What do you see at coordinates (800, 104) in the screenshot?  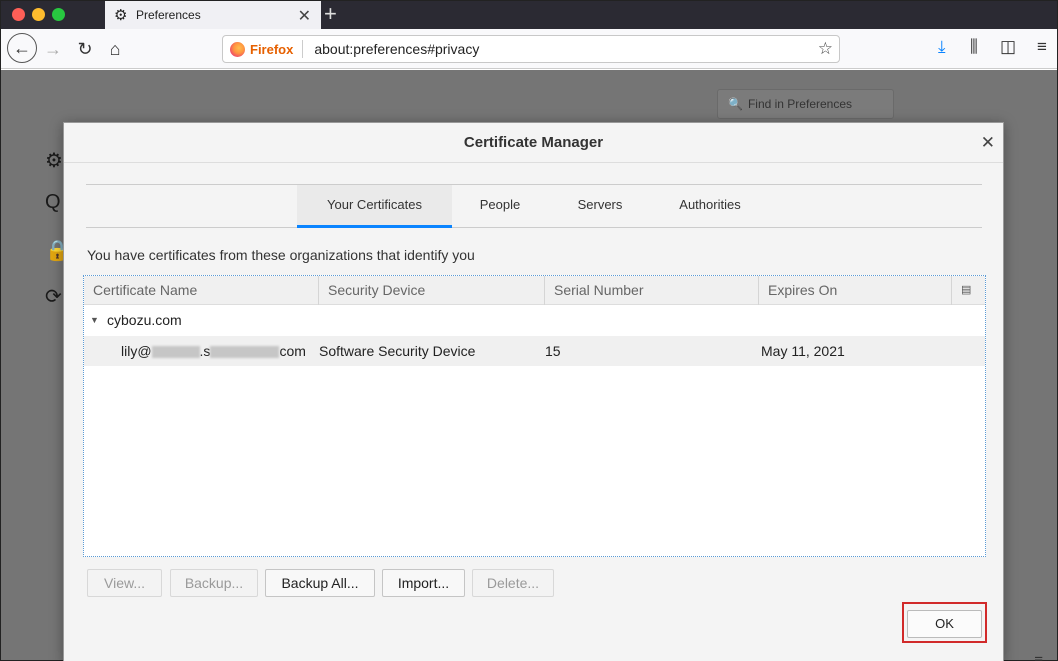 I see `find-placeholder: Find in Preferences` at bounding box center [800, 104].